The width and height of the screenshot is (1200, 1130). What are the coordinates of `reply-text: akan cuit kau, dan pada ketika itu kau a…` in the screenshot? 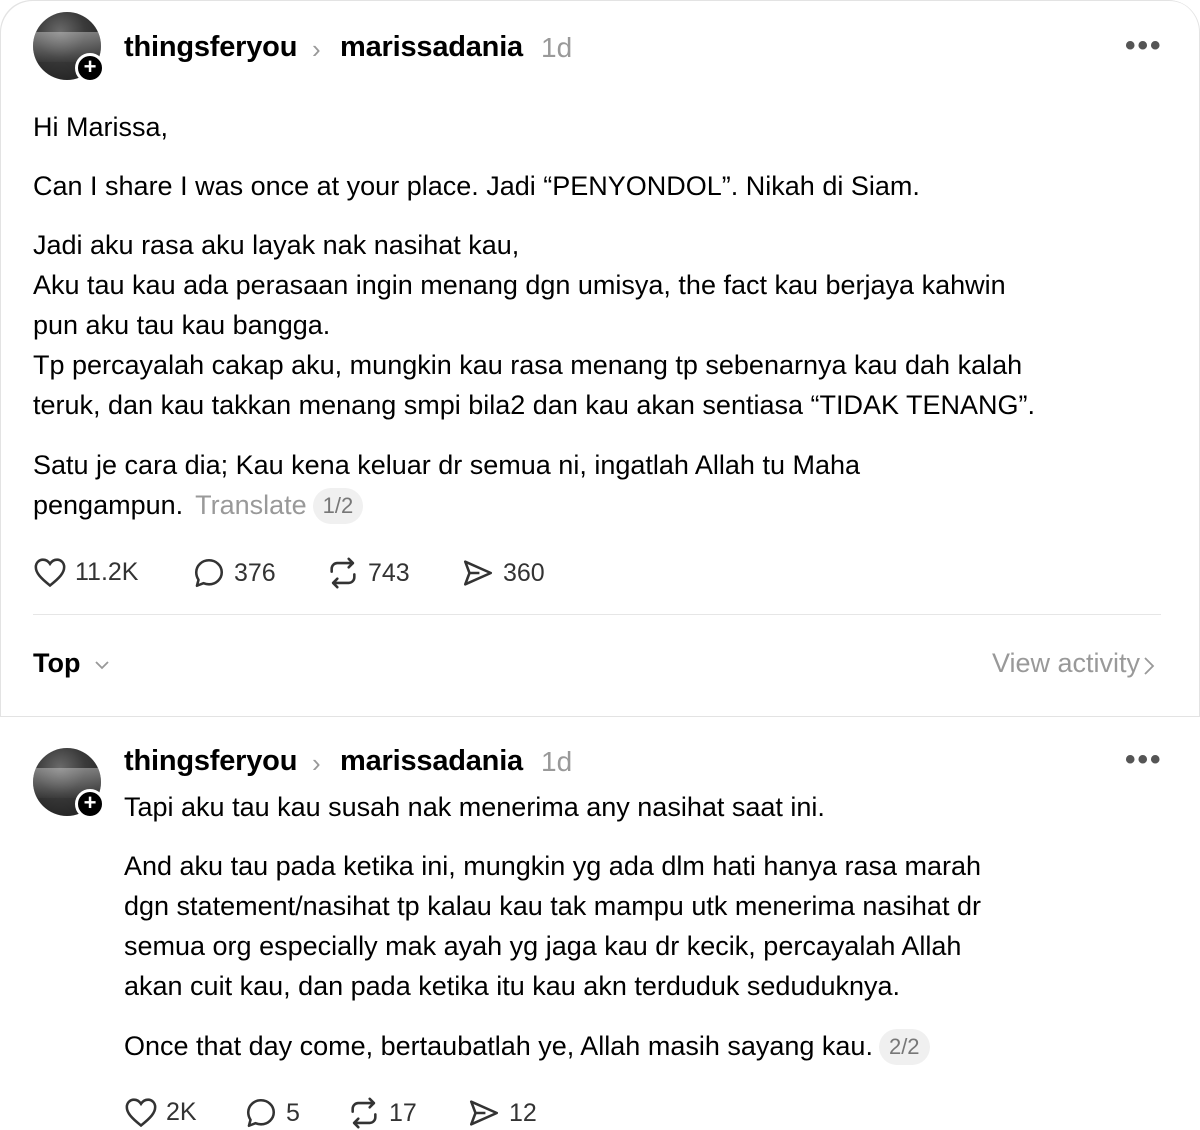 It's located at (512, 986).